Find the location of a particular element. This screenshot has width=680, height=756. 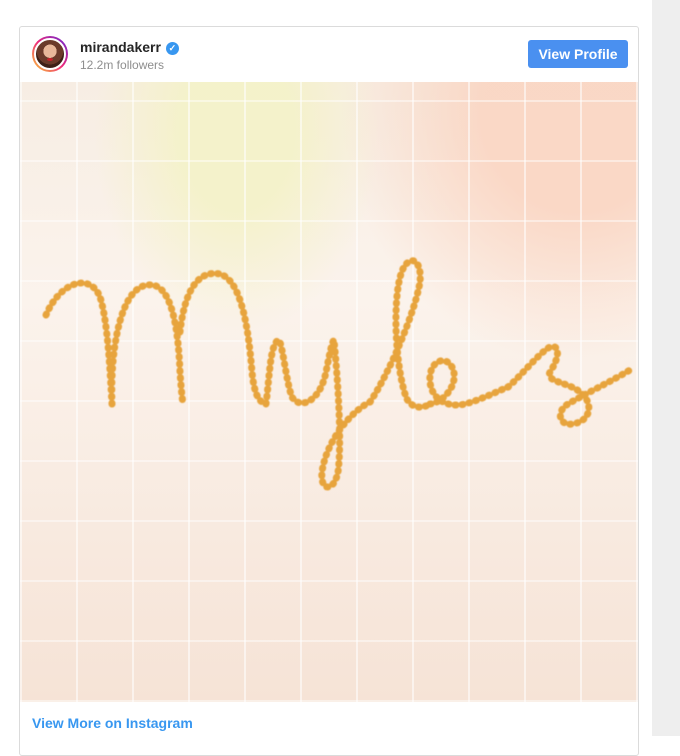

username-row: mirandakerr ✓ is located at coordinates (129, 47).